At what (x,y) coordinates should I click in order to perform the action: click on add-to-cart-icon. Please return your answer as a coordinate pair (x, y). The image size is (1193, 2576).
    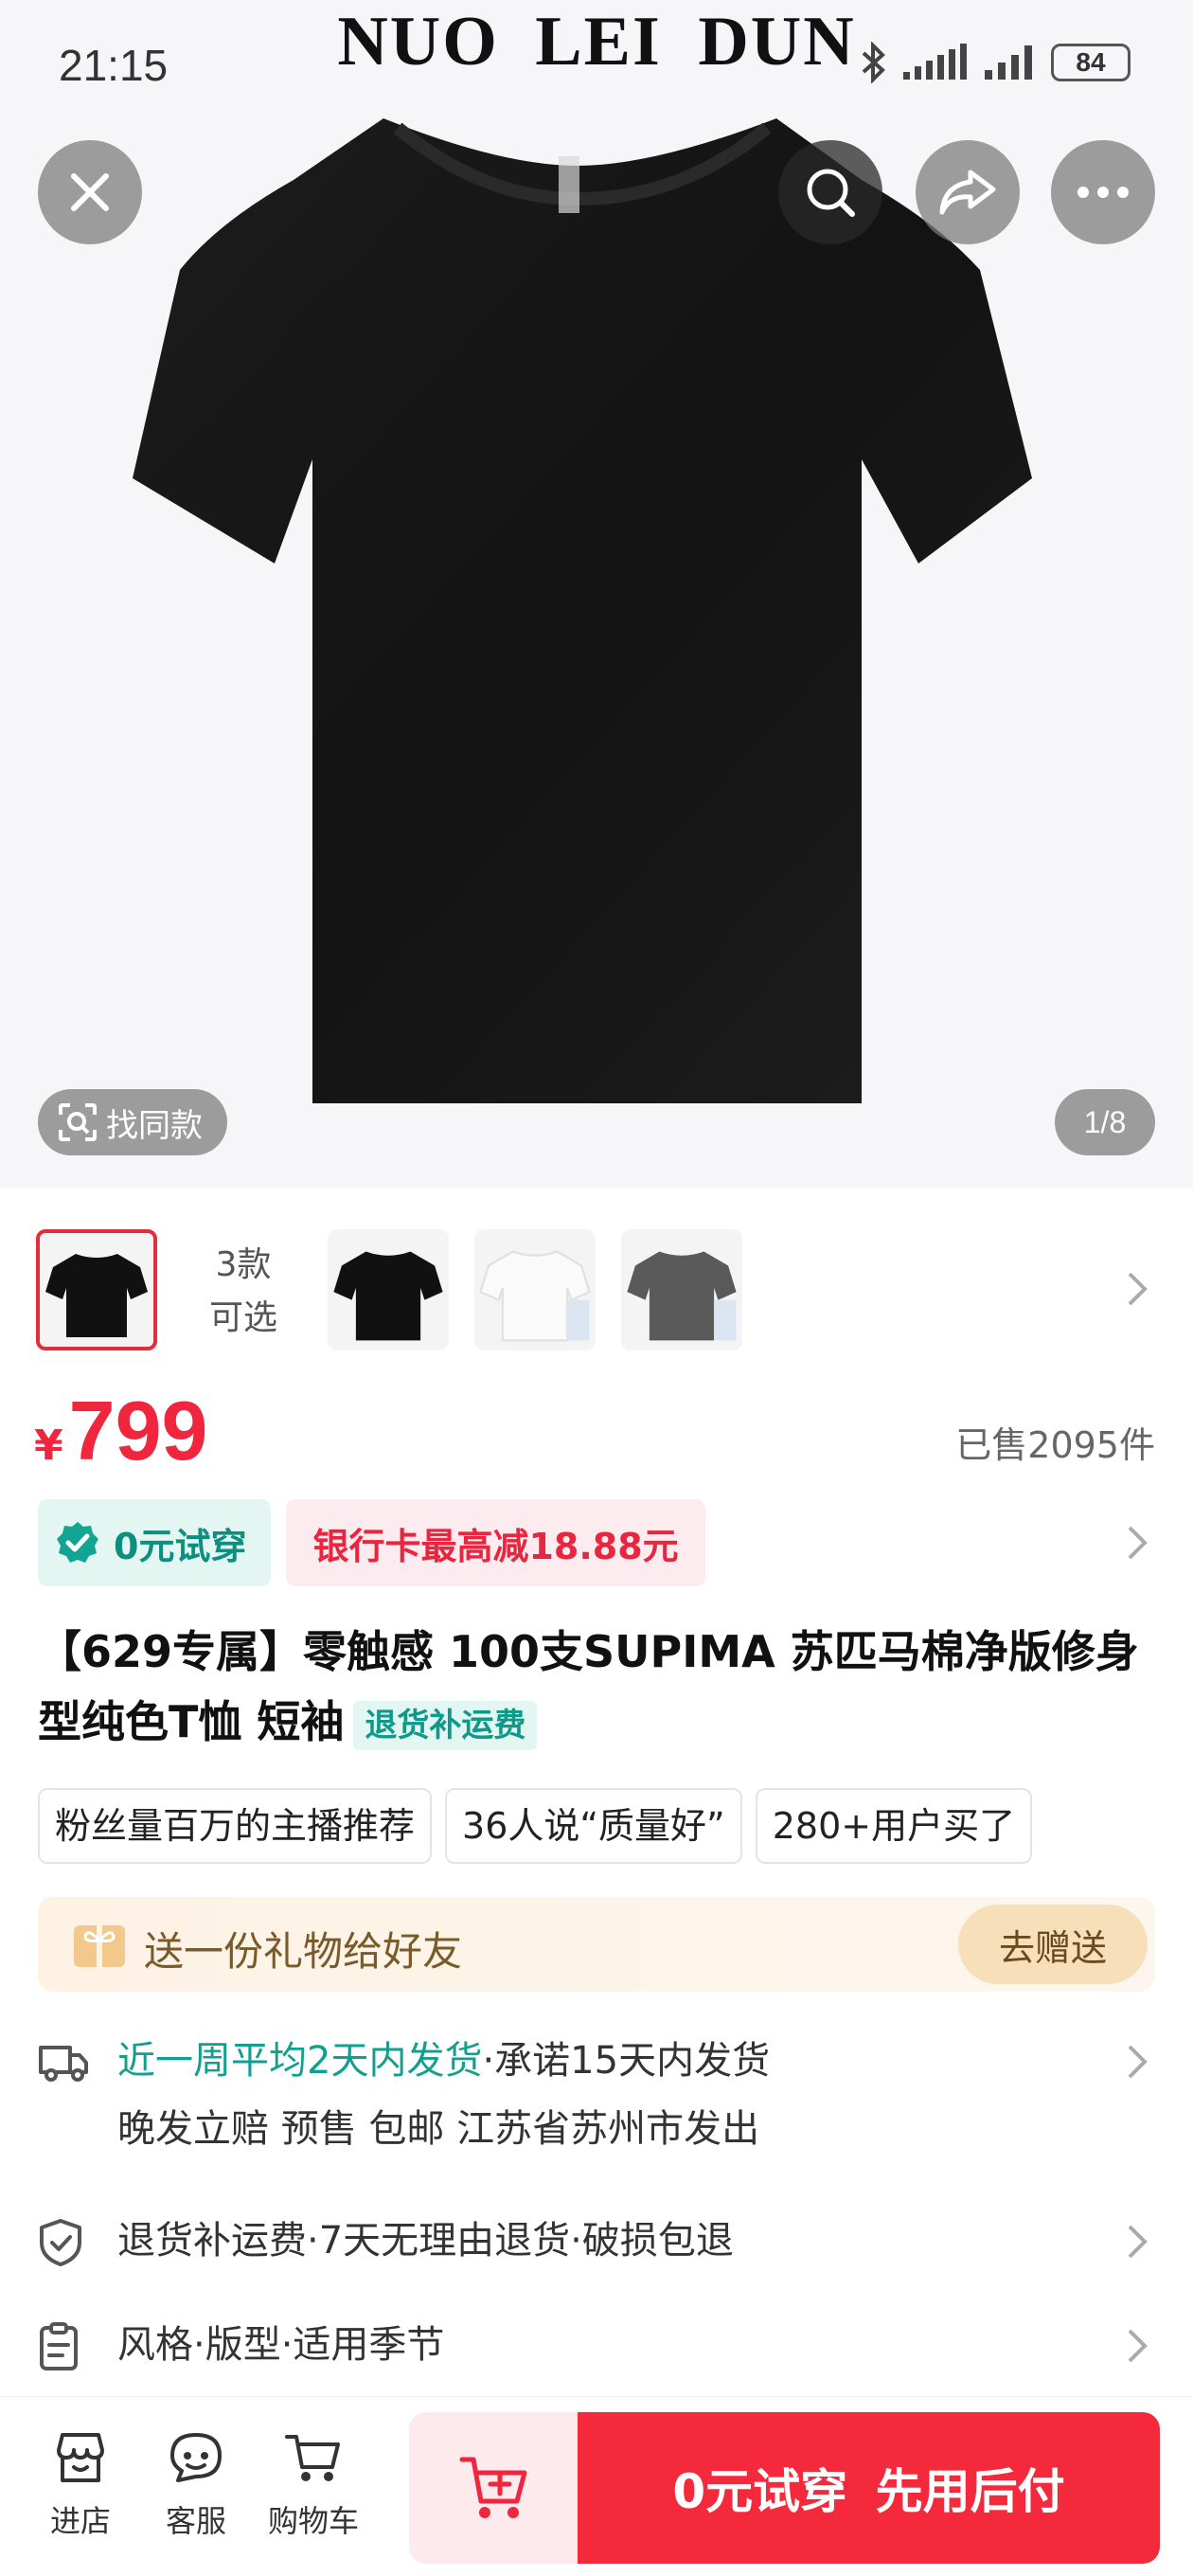
    Looking at the image, I should click on (493, 2487).